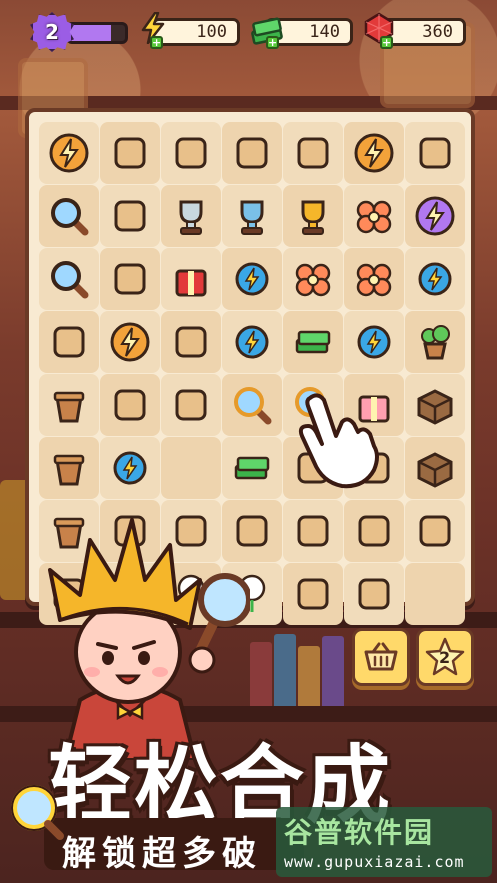 Image resolution: width=497 pixels, height=883 pixels. I want to click on photo-frame-icon, so click(191, 153).